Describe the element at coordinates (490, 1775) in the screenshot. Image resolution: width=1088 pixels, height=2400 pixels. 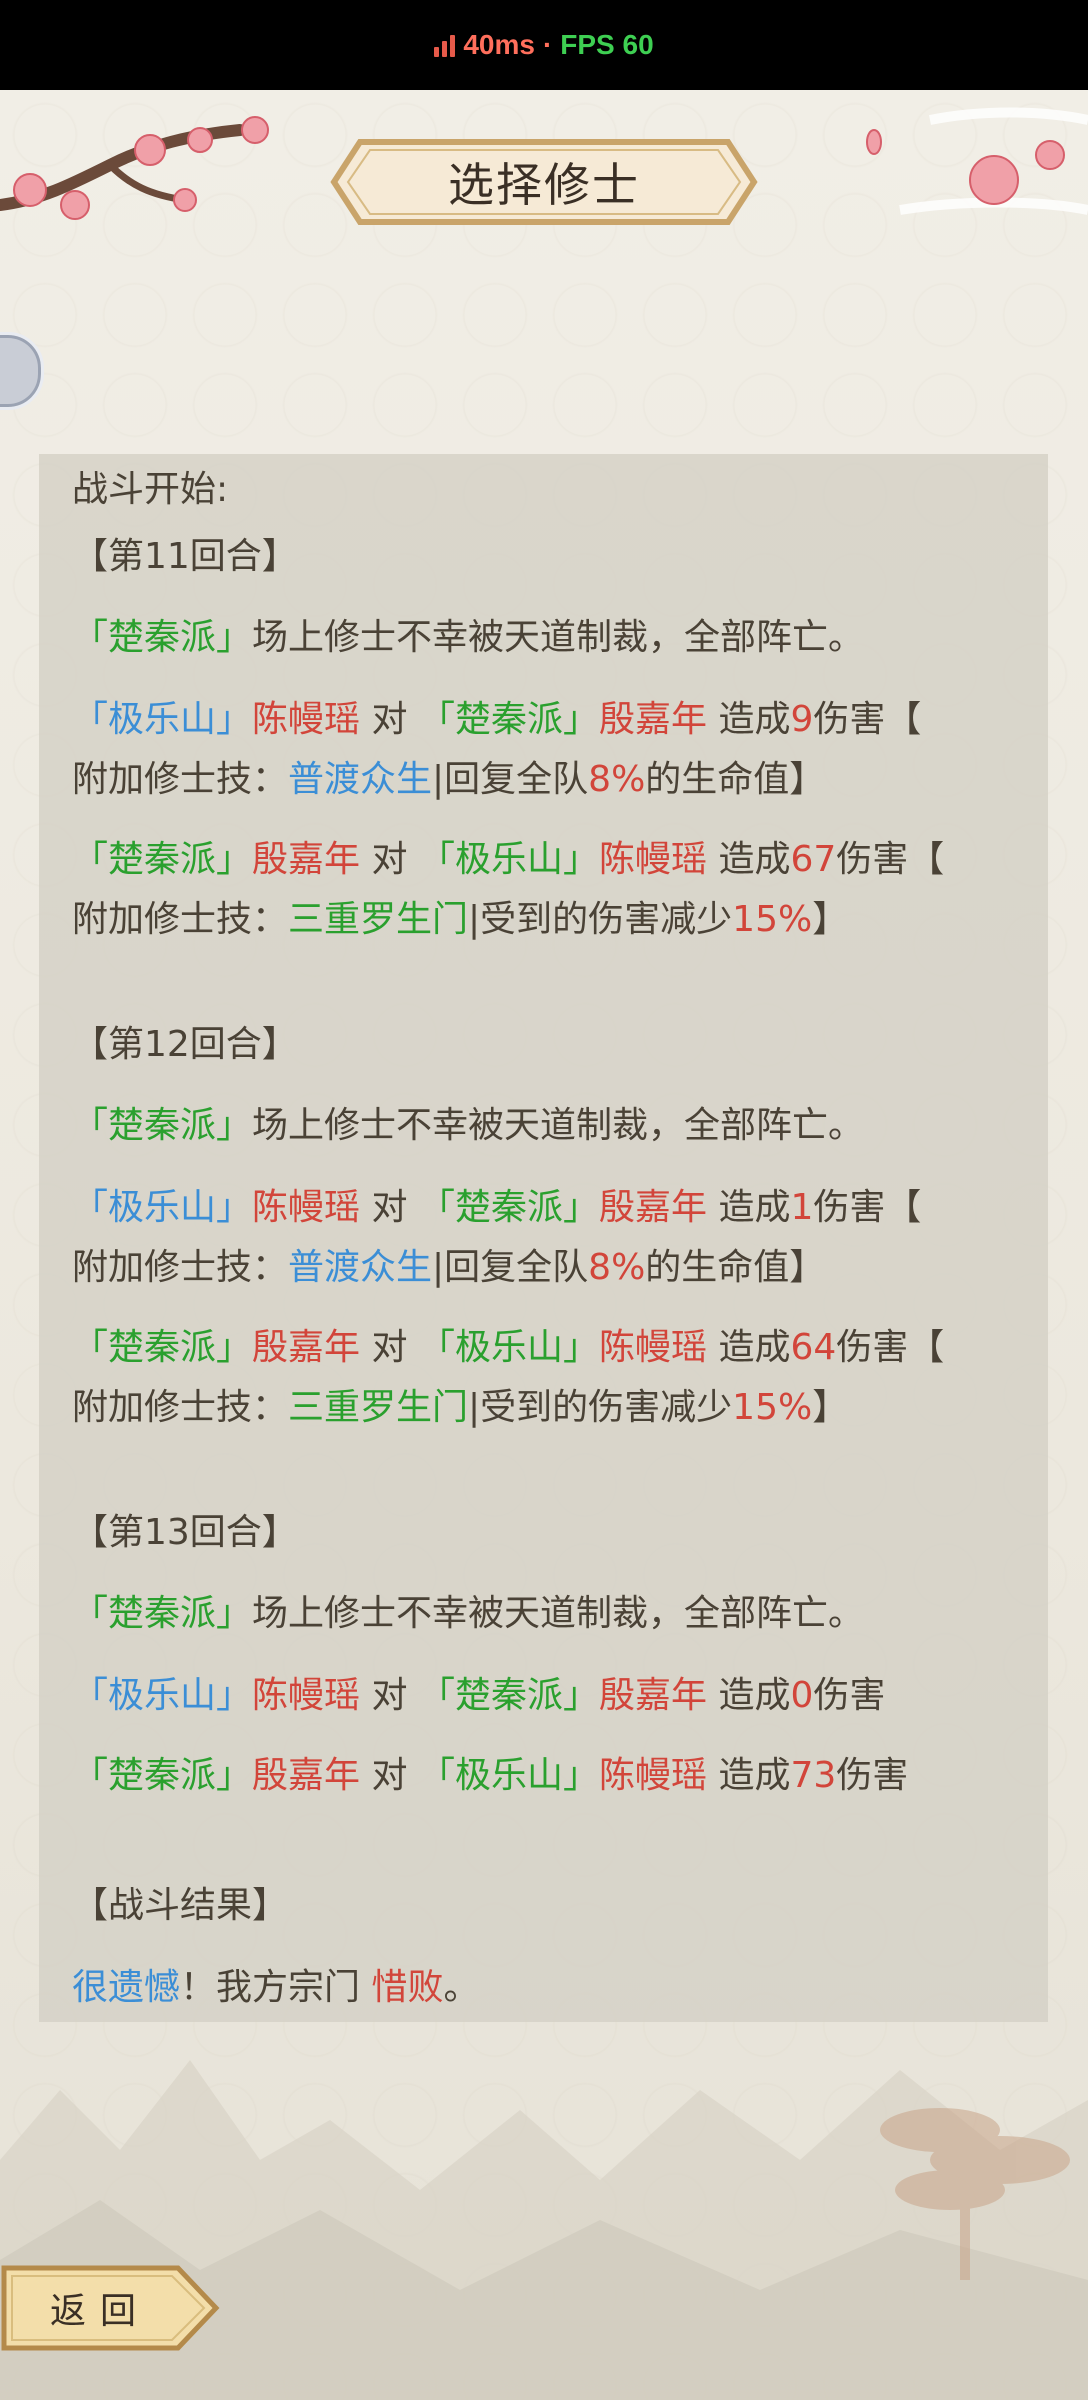
I see `log-line: 「楚秦派」殷嘉年 对 「极乐山」陈幔瑶 造成73伤害` at that location.